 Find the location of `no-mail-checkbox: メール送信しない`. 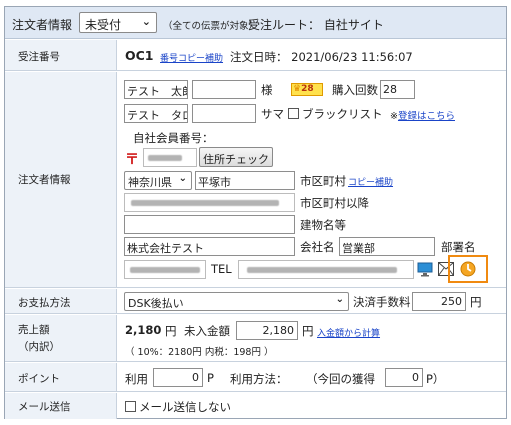

no-mail-checkbox: メール送信しない is located at coordinates (178, 407).